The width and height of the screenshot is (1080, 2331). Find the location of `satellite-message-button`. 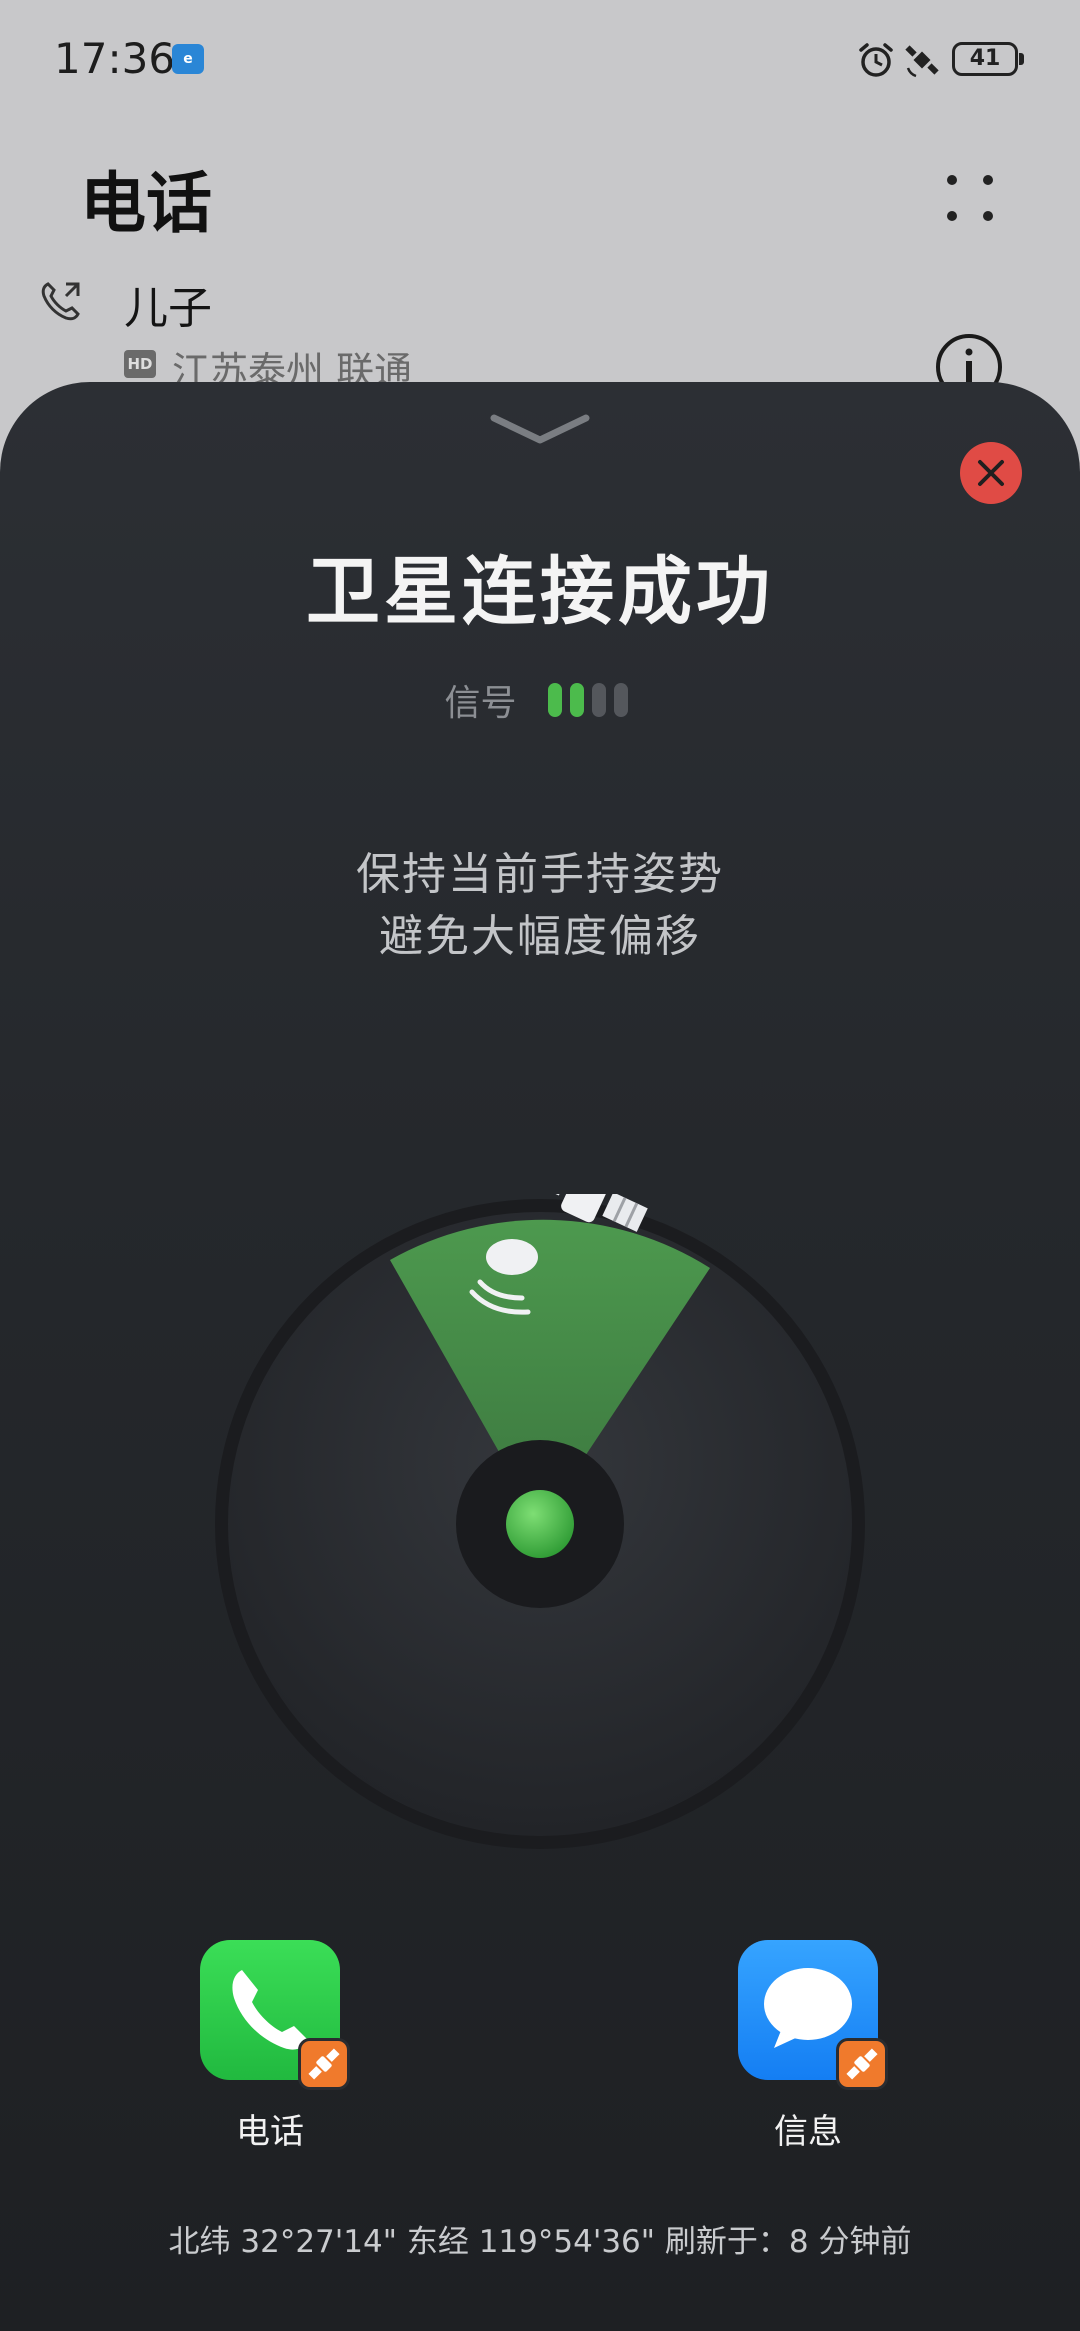

satellite-message-button is located at coordinates (813, 2015).